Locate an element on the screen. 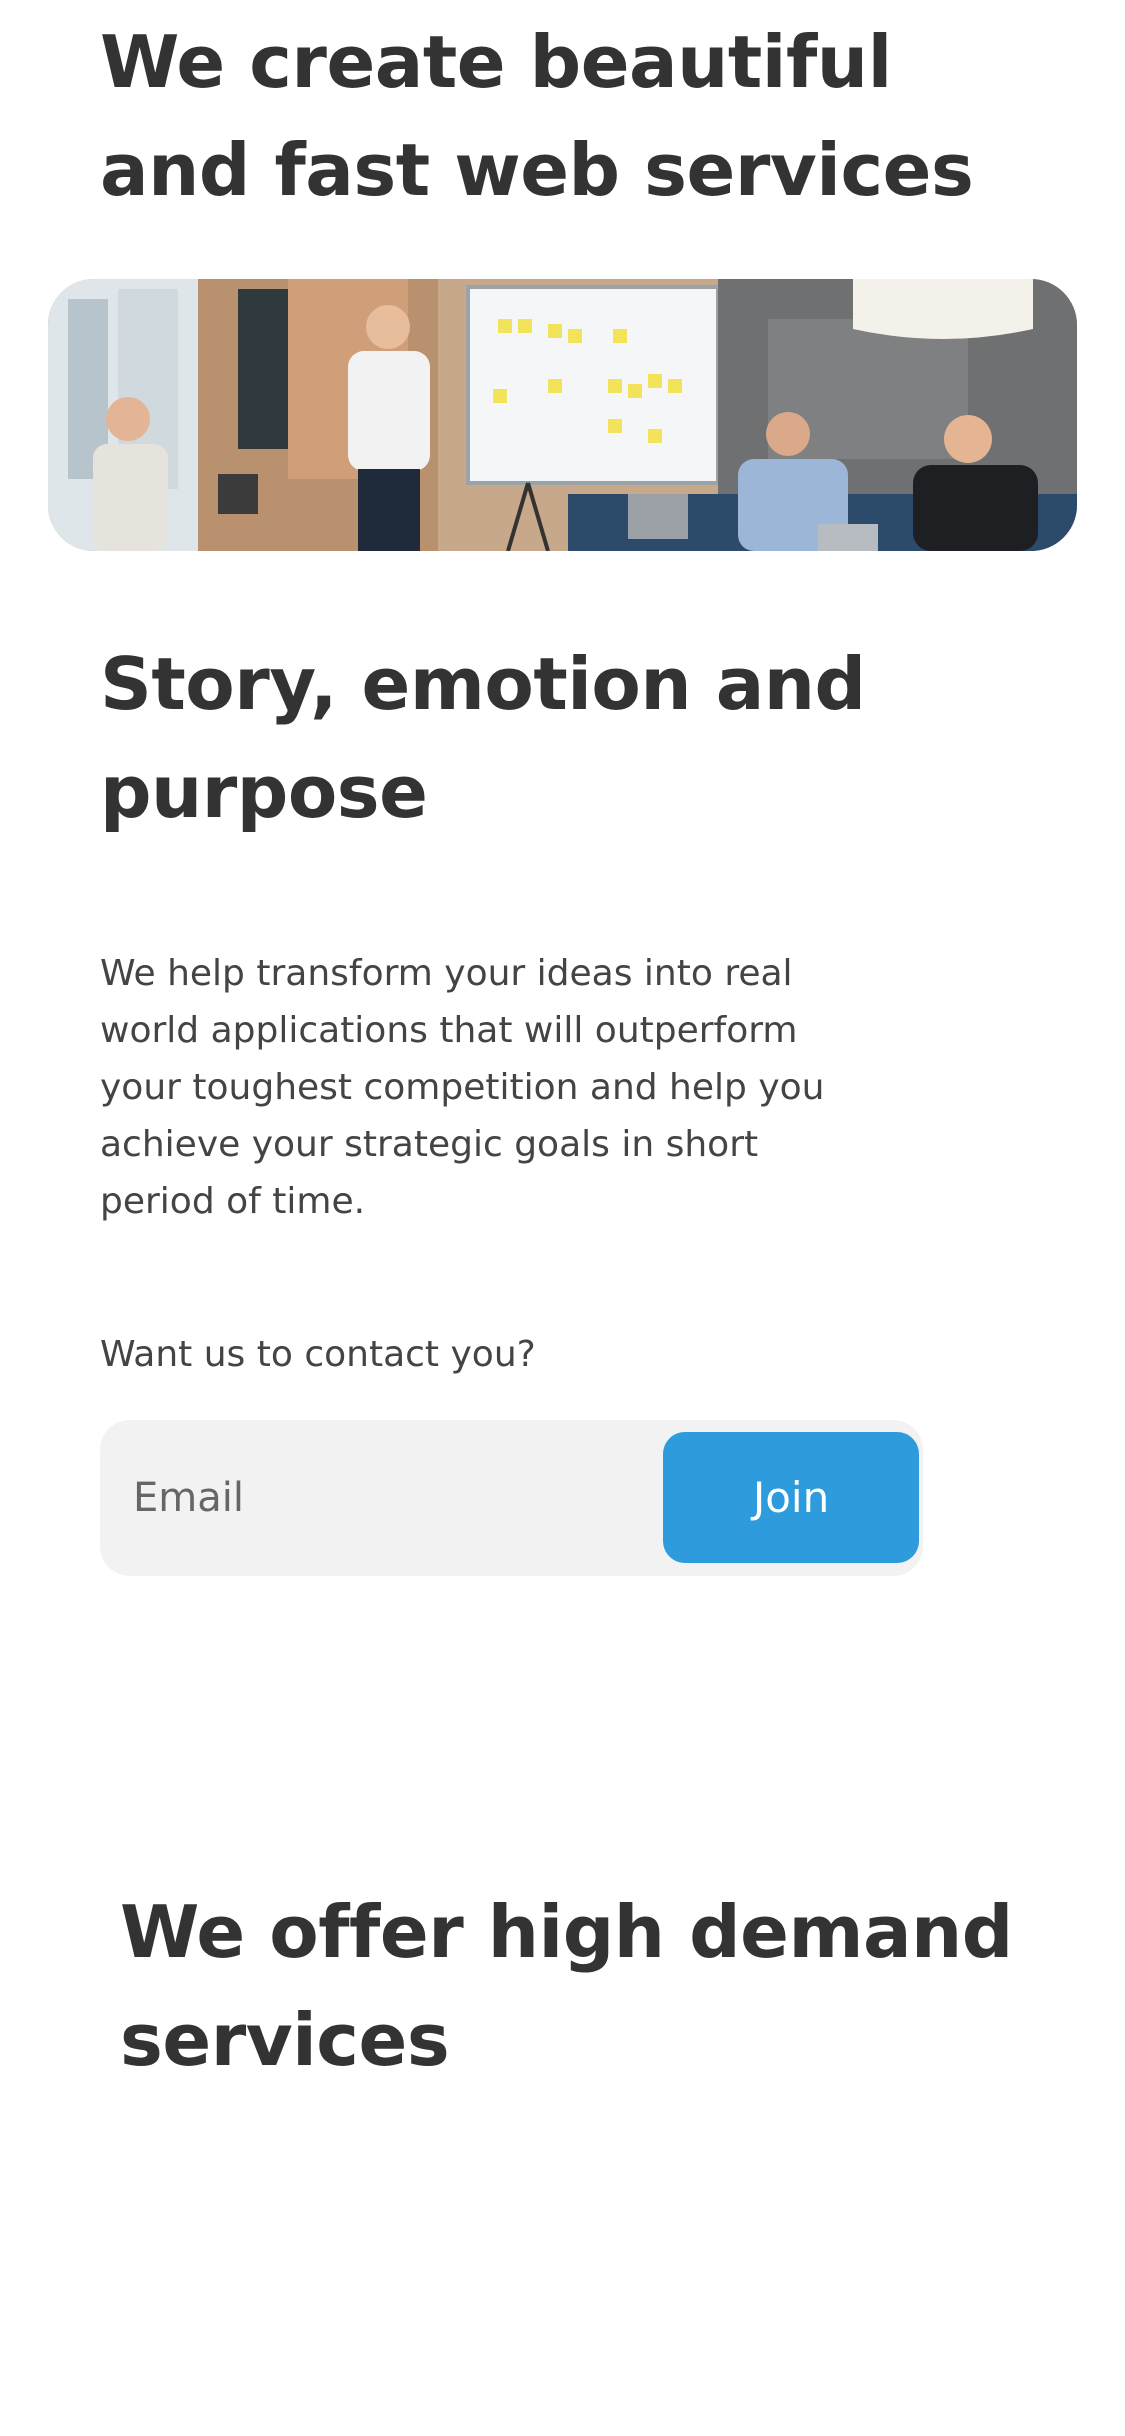 The width and height of the screenshot is (1125, 2436). email-signup-form: Join is located at coordinates (511, 1498).